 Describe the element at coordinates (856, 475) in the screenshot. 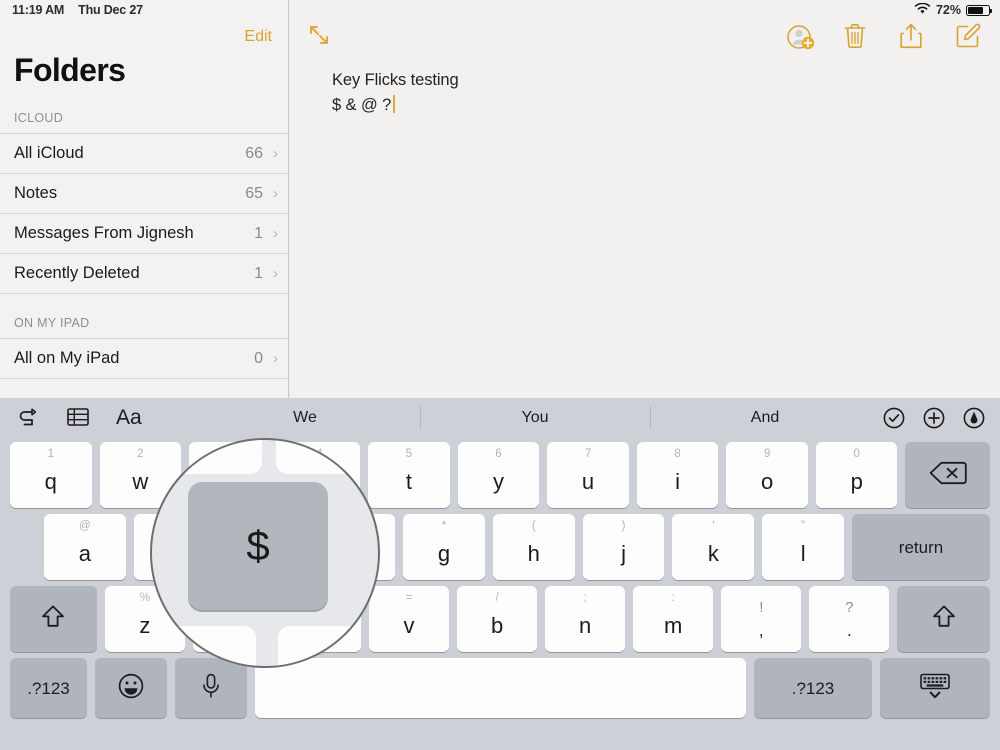

I see `key-p: 0 p` at that location.